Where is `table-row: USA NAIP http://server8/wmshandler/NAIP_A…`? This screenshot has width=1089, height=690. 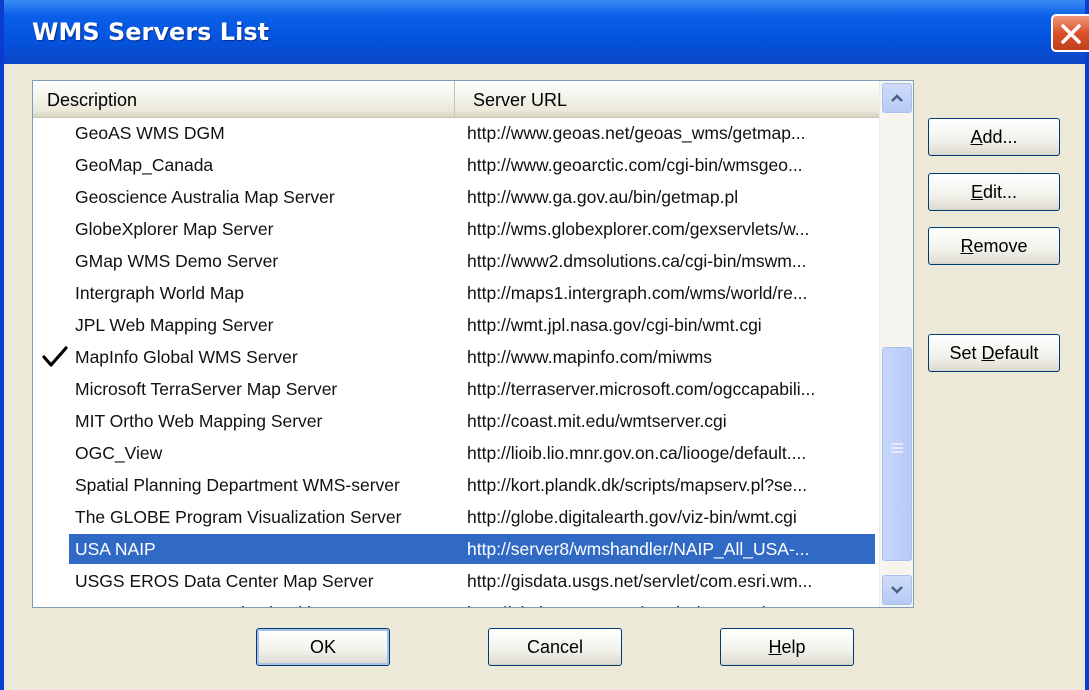
table-row: USA NAIP http://server8/wmshandler/NAIP_A… is located at coordinates (456, 549).